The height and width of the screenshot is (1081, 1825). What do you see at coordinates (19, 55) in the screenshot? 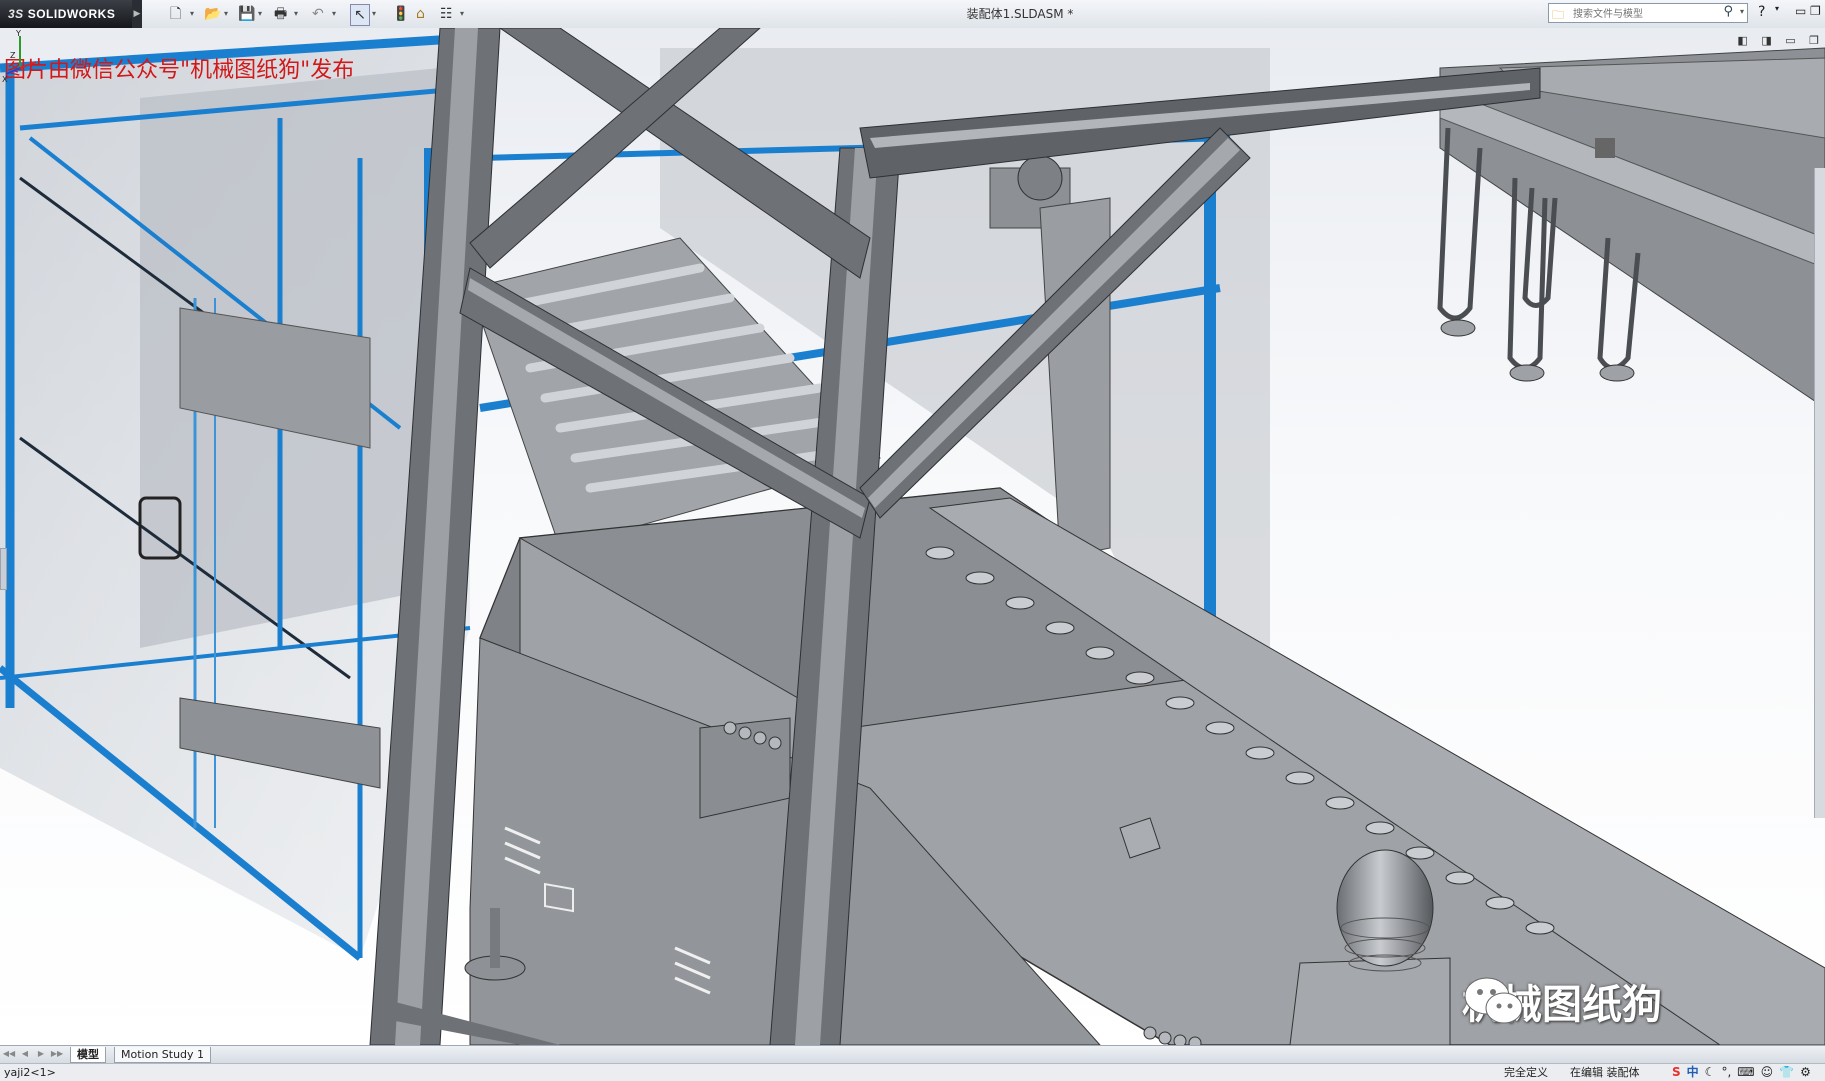
I see `reference-triad-icon: Y Z X` at bounding box center [19, 55].